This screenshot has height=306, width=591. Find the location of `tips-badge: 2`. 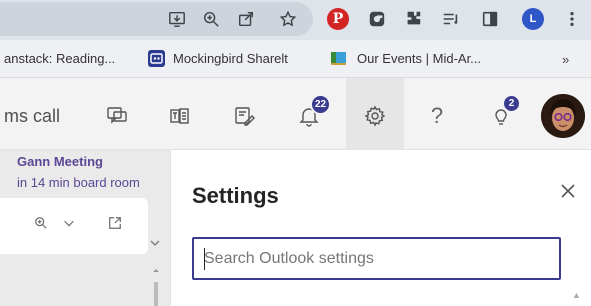

tips-badge: 2 is located at coordinates (511, 103).